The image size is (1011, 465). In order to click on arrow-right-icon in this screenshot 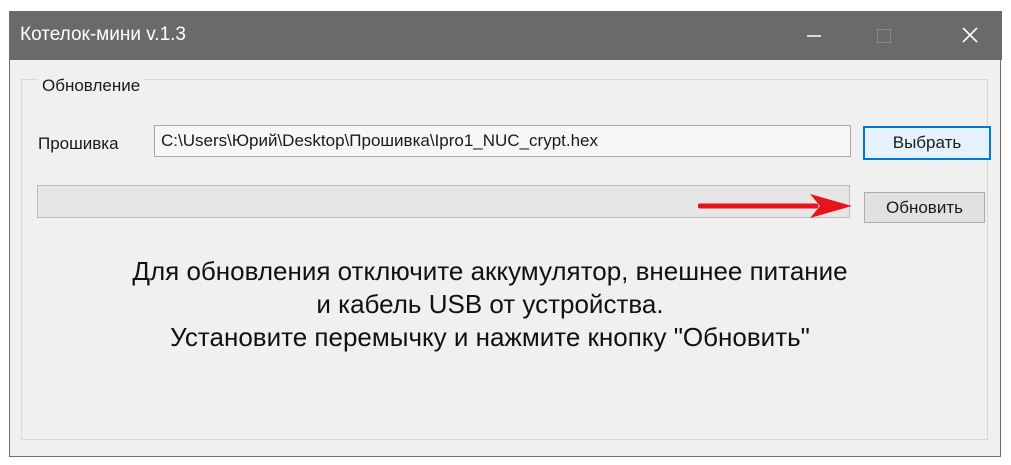, I will do `click(777, 210)`.